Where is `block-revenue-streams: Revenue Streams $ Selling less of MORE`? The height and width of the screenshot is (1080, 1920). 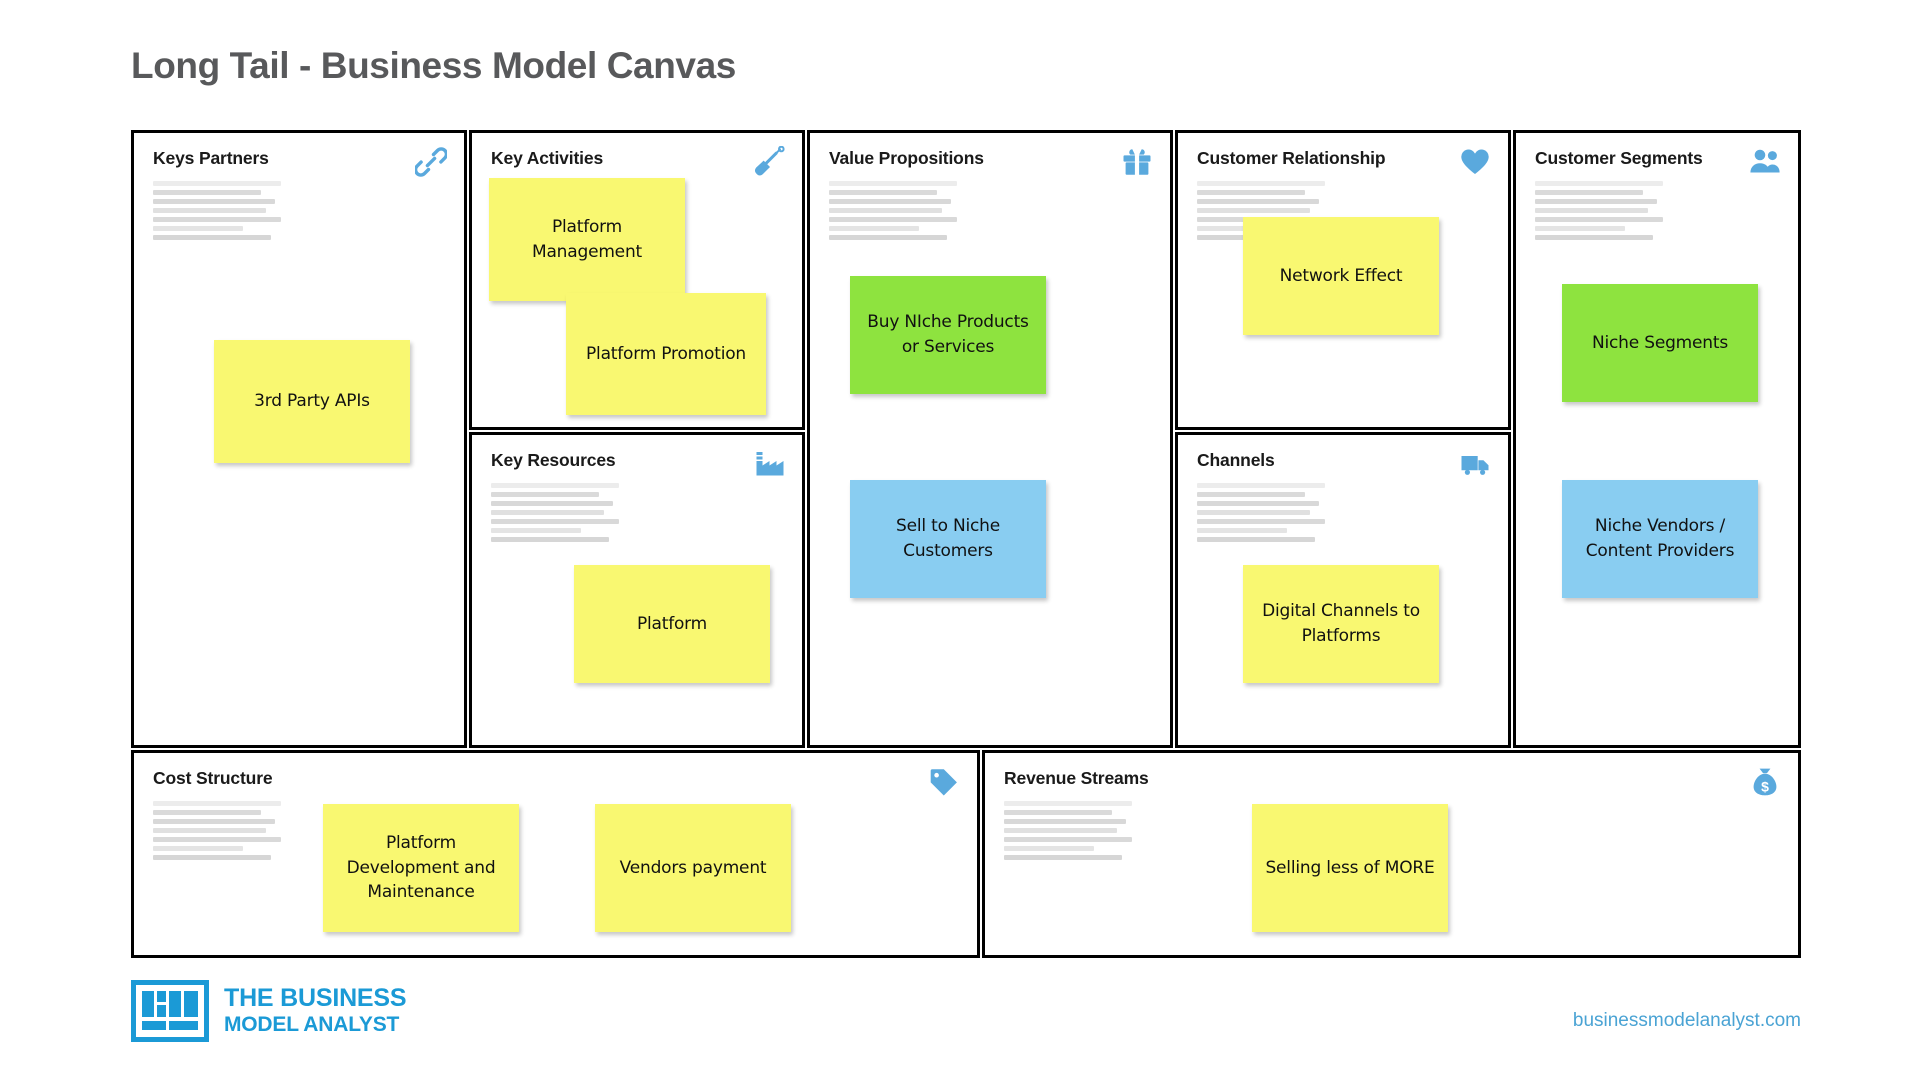
block-revenue-streams: Revenue Streams $ Selling less of MORE is located at coordinates (1391, 854).